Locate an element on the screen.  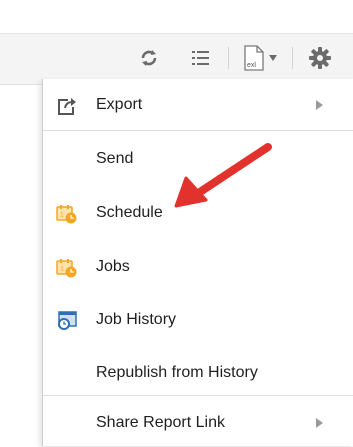
menu-item-label: Schedule is located at coordinates (129, 212).